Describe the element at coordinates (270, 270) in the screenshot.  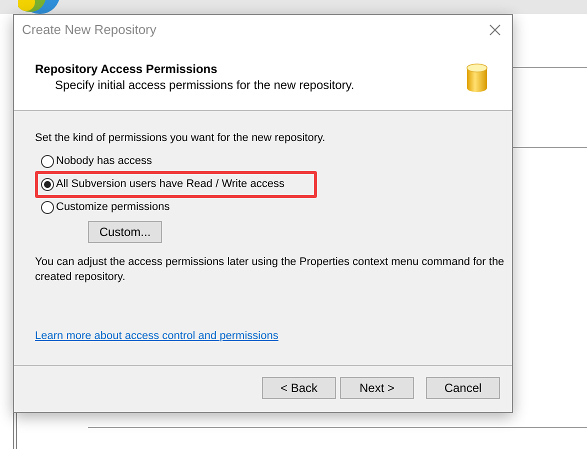
I see `note-text: You can adjust the access permissions later using the Properties context menu command for the created repository.` at that location.